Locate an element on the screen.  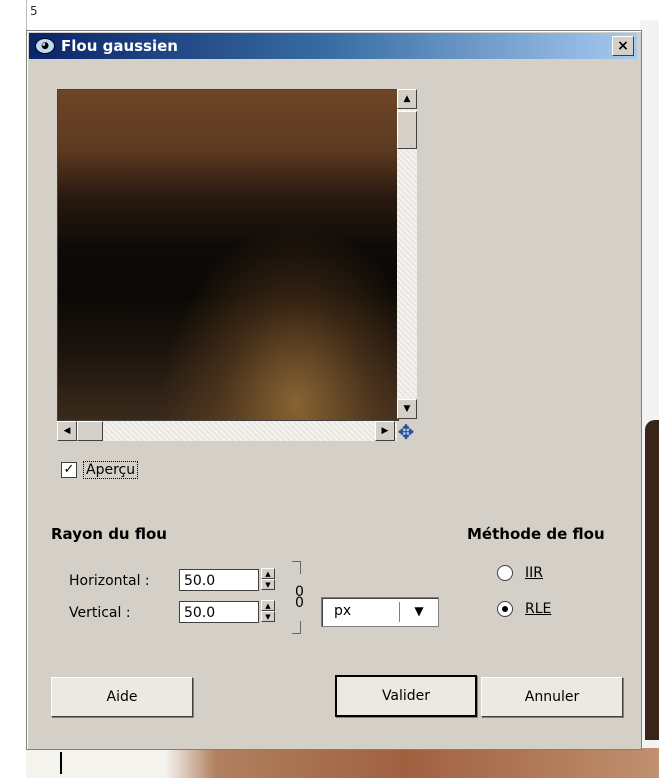
horizontal-input: 50.0 is located at coordinates (219, 580).